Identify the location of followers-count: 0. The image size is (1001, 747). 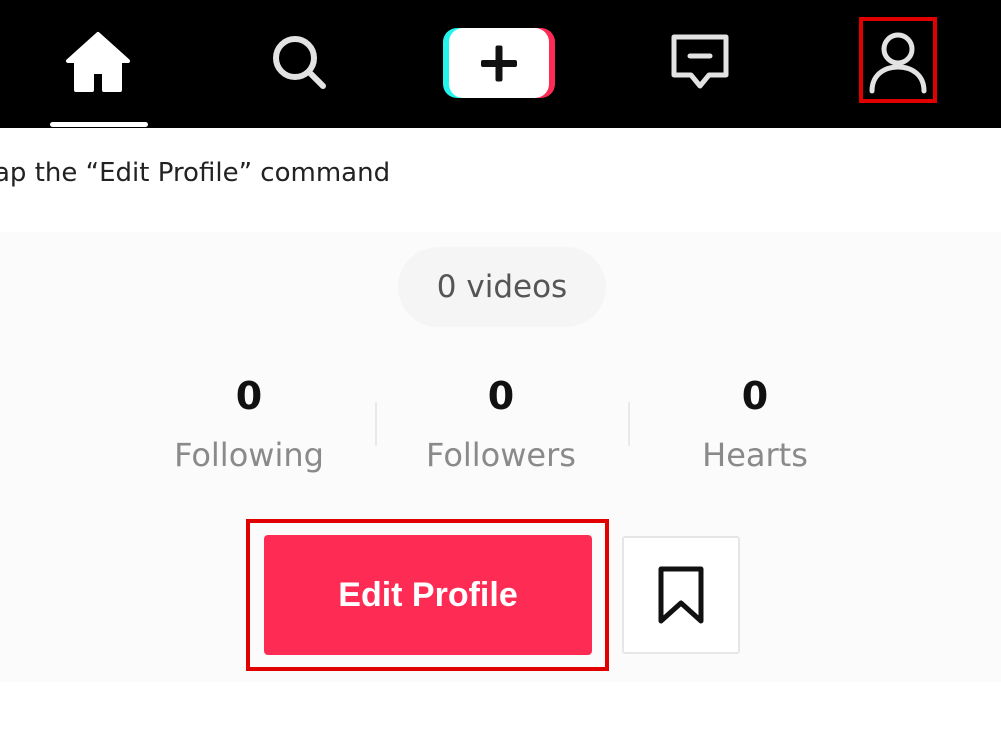
(501, 396).